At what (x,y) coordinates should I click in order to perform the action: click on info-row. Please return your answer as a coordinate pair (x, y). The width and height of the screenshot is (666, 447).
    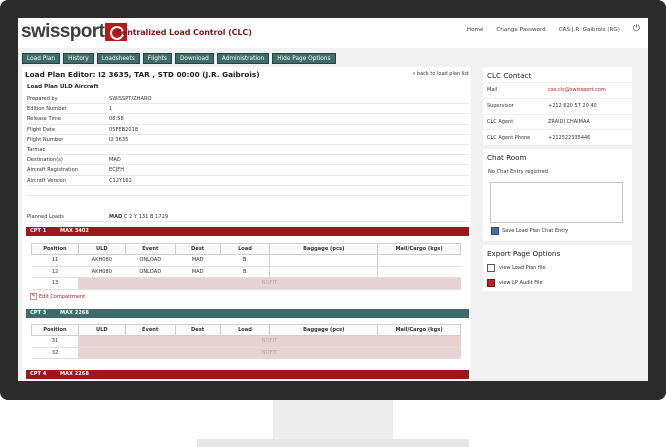
    Looking at the image, I should click on (248, 191).